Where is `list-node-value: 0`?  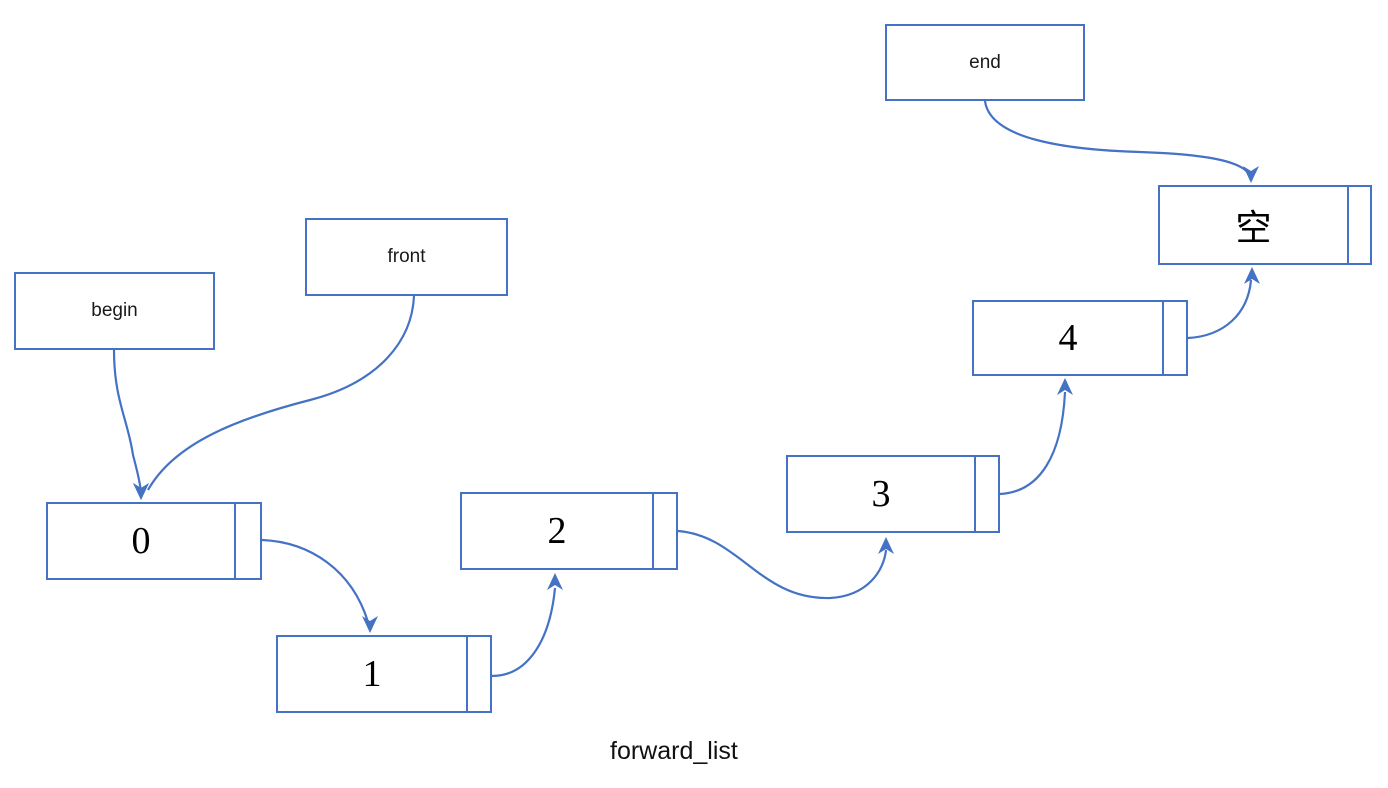
list-node-value: 0 is located at coordinates (141, 541).